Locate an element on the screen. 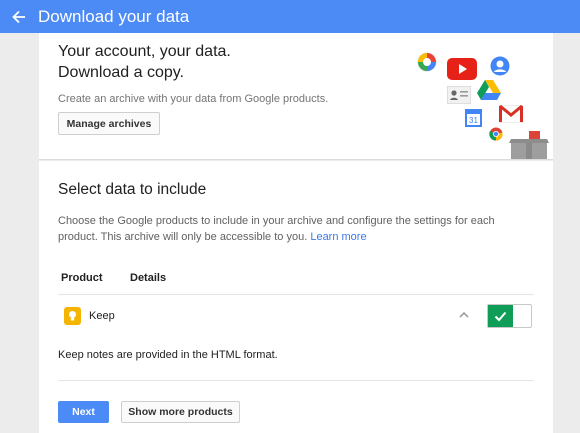 This screenshot has width=580, height=433. product-icon-cluster: 31 is located at coordinates (483, 105).